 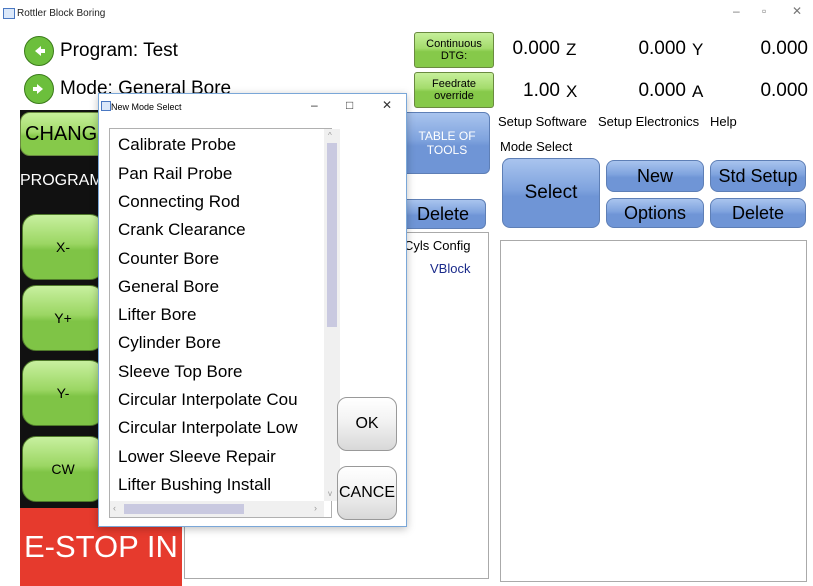 I want to click on program-section-label: PROGRAM, so click(x=61, y=180).